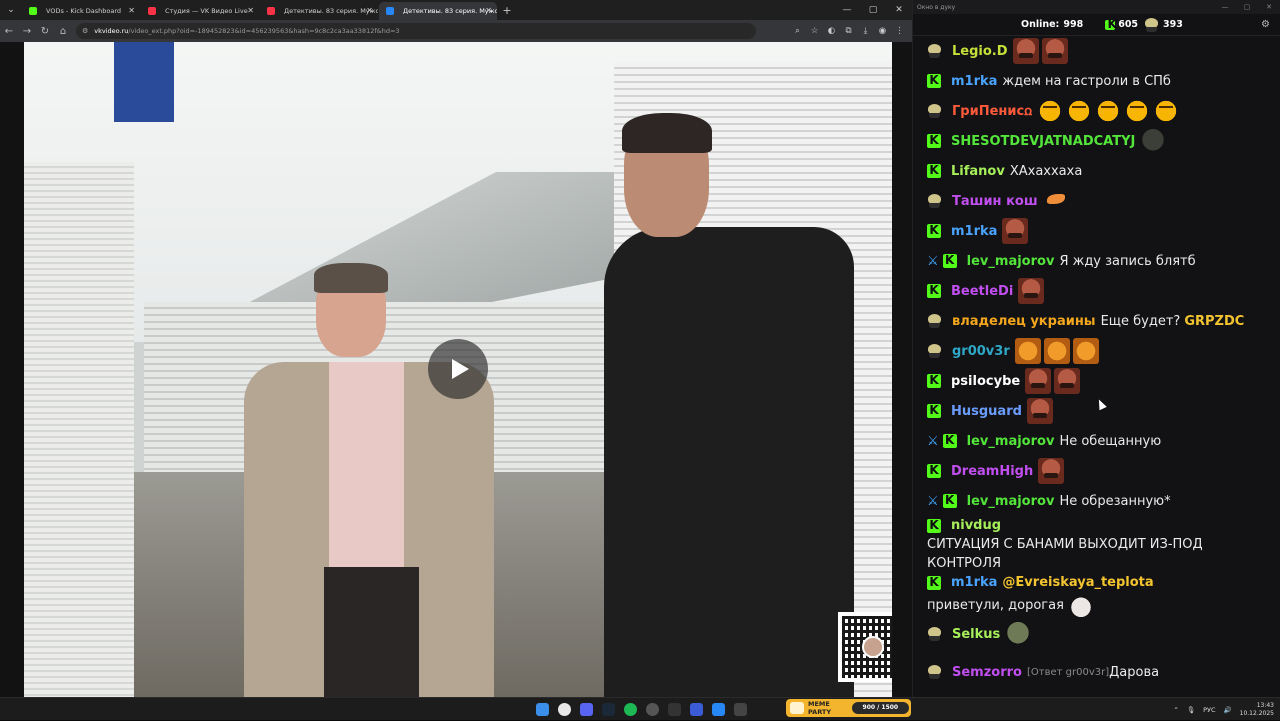 The width and height of the screenshot is (1280, 721). What do you see at coordinates (814, 31) in the screenshot?
I see `bookmark-star-icon: ☆` at bounding box center [814, 31].